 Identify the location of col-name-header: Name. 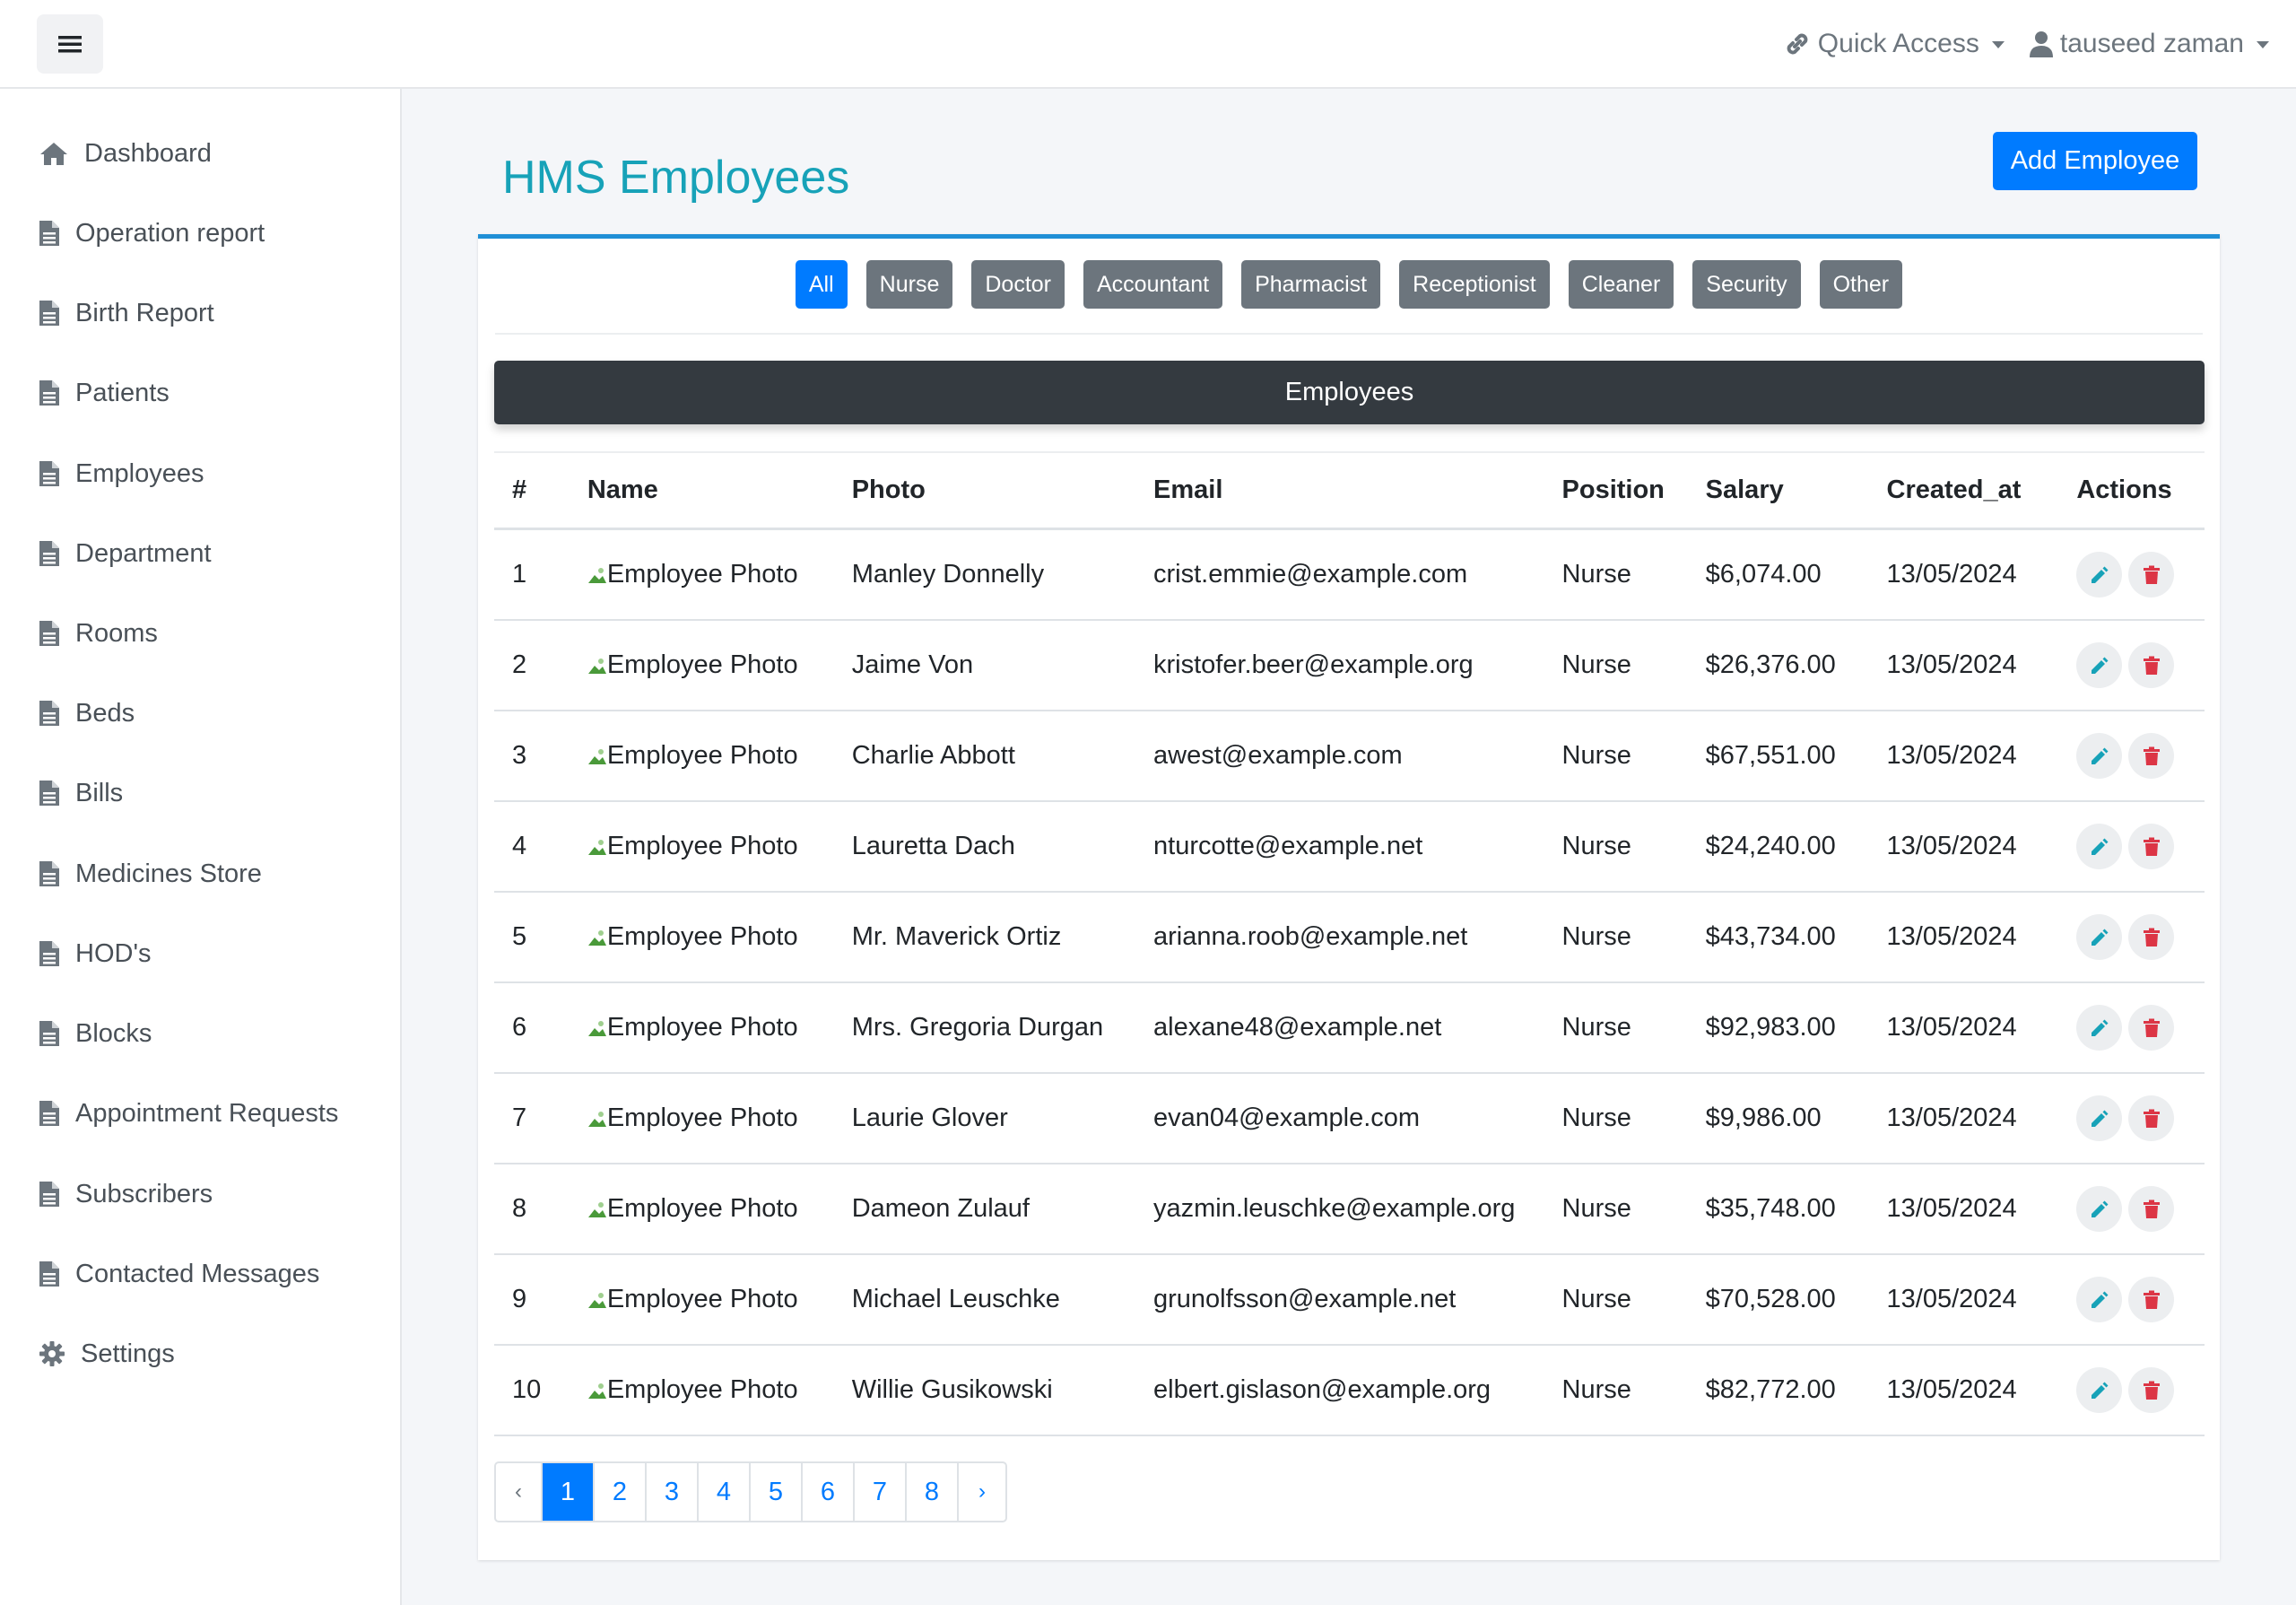
(701, 490).